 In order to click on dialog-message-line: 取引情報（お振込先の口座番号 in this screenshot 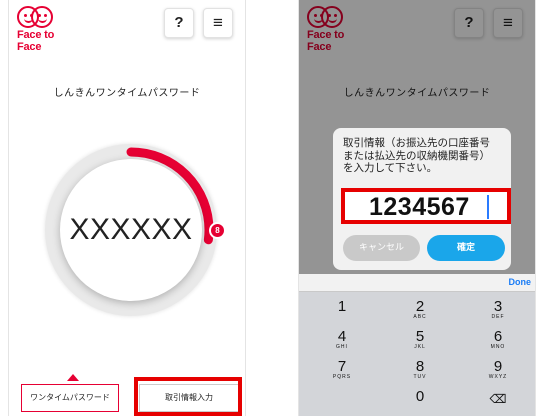, I will do `click(416, 143)`.